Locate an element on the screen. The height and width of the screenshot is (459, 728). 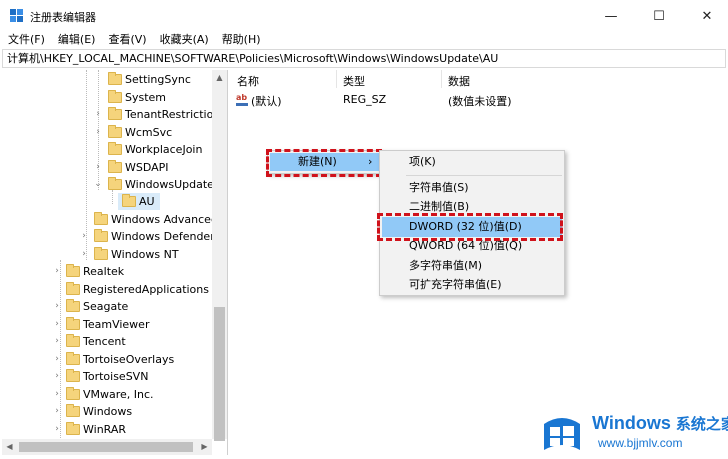
tree-item-windows-nt: › Windows NT is located at coordinates (107, 254).